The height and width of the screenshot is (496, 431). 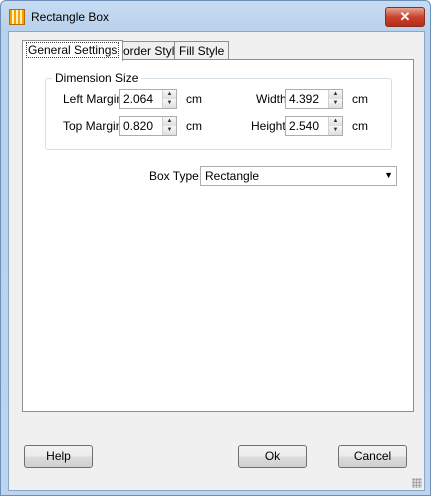 What do you see at coordinates (304, 126) in the screenshot?
I see `height-value: 2.540` at bounding box center [304, 126].